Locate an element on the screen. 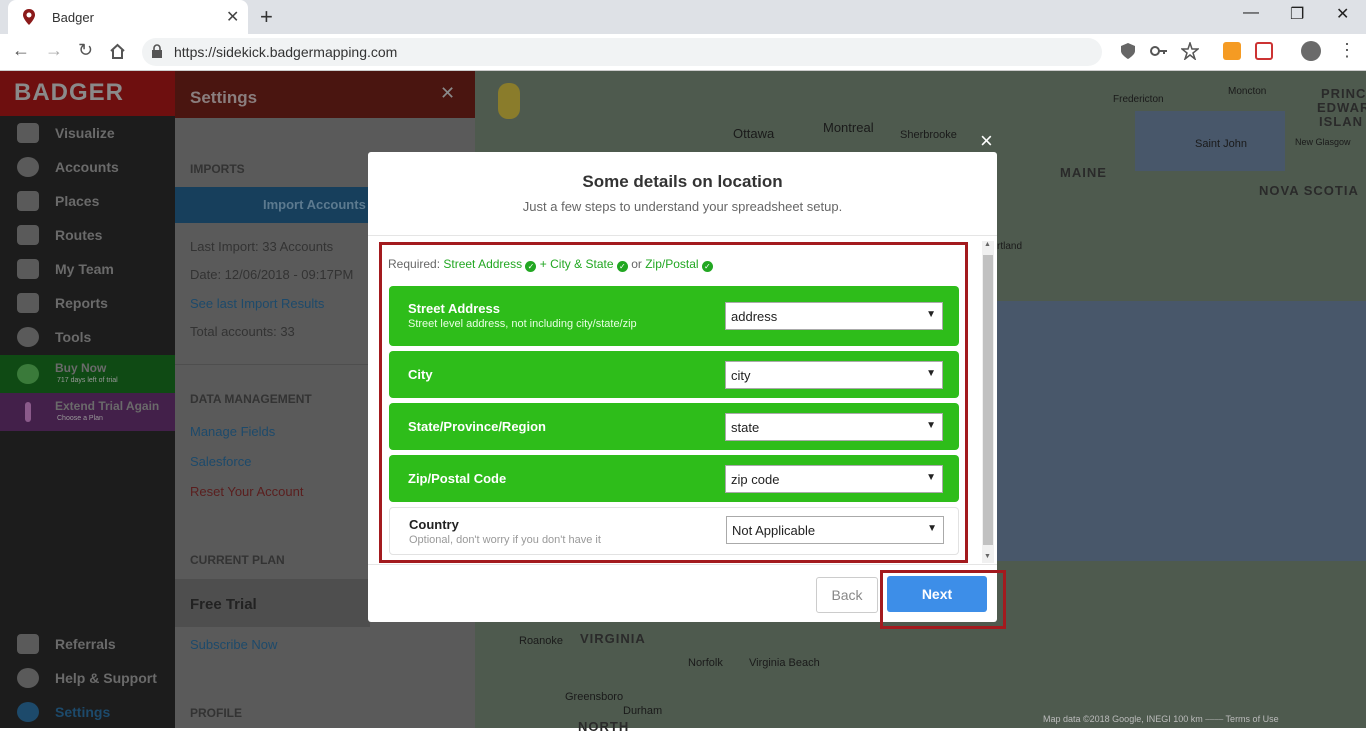 Image resolution: width=1366 pixels, height=734 pixels. map-label: Saint John is located at coordinates (1221, 144).